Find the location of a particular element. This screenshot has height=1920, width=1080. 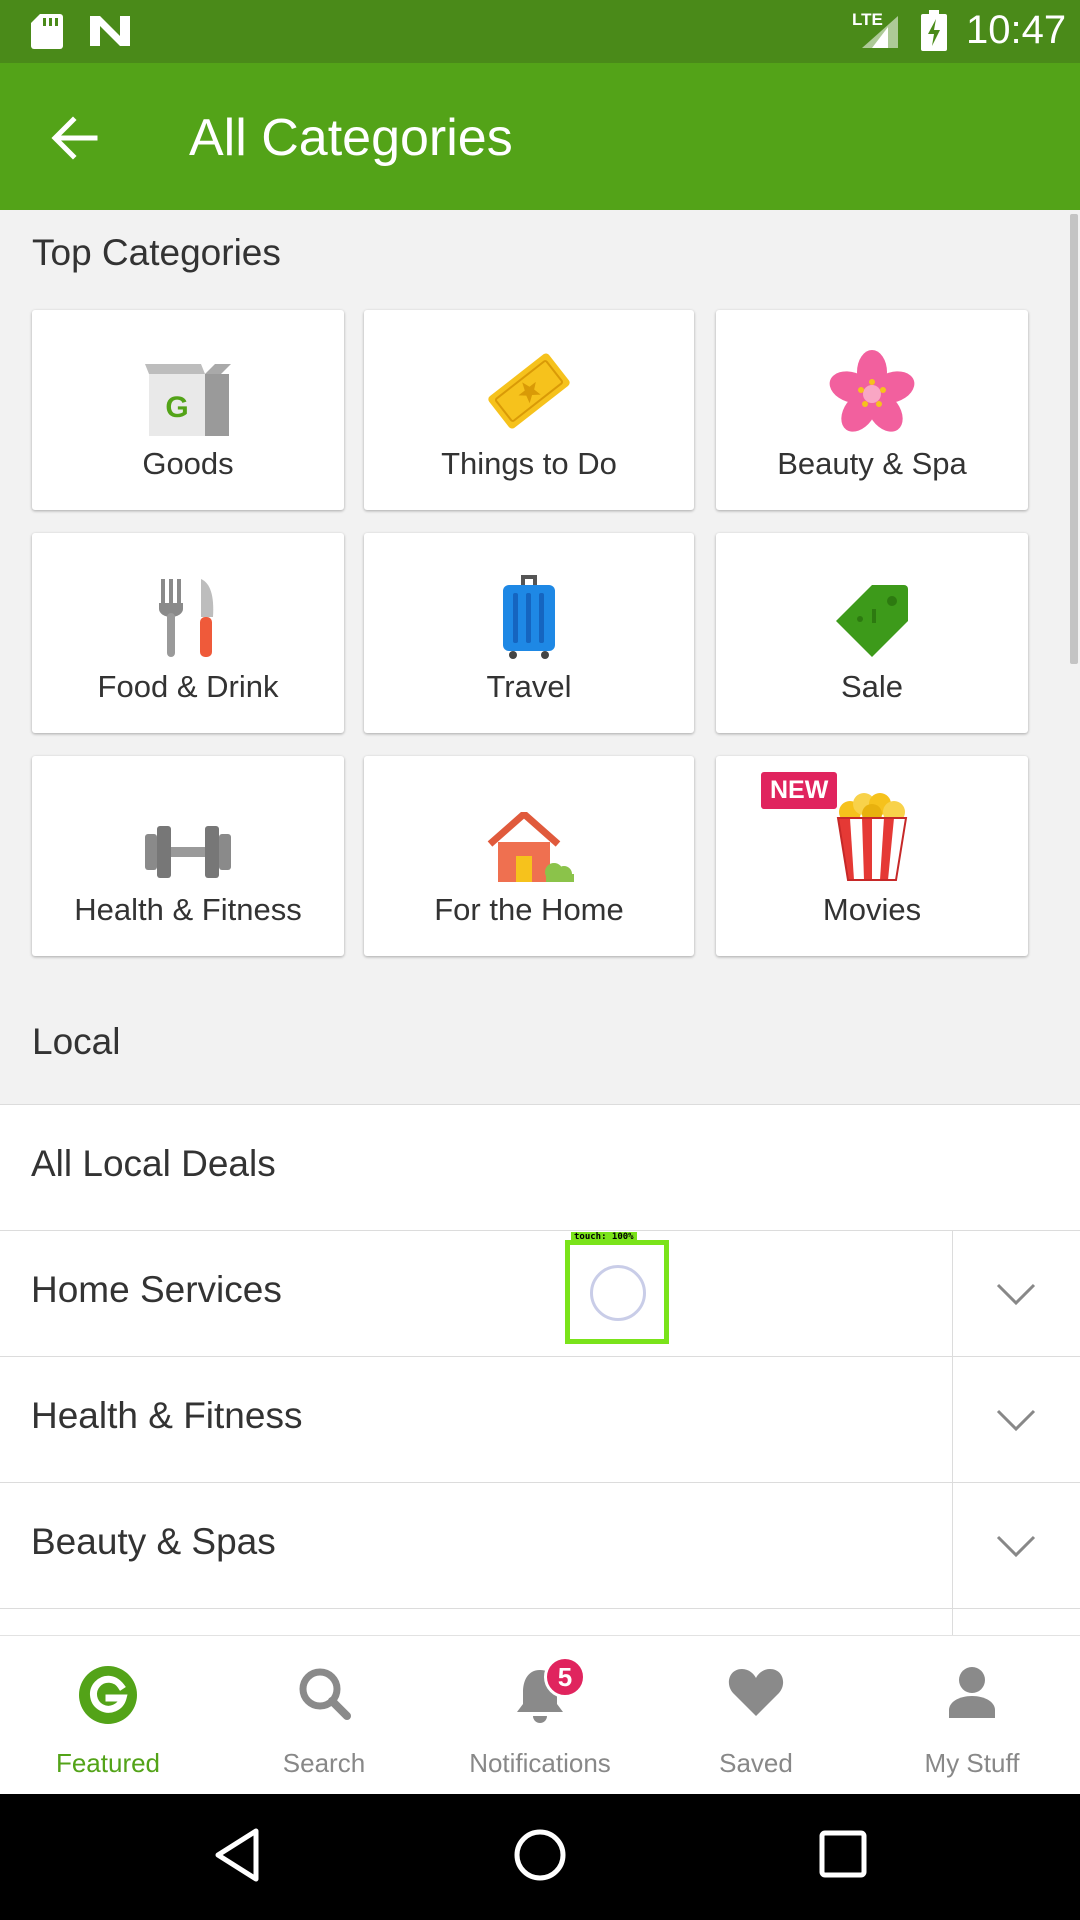

category-label: Things to Do is located at coordinates (529, 463).